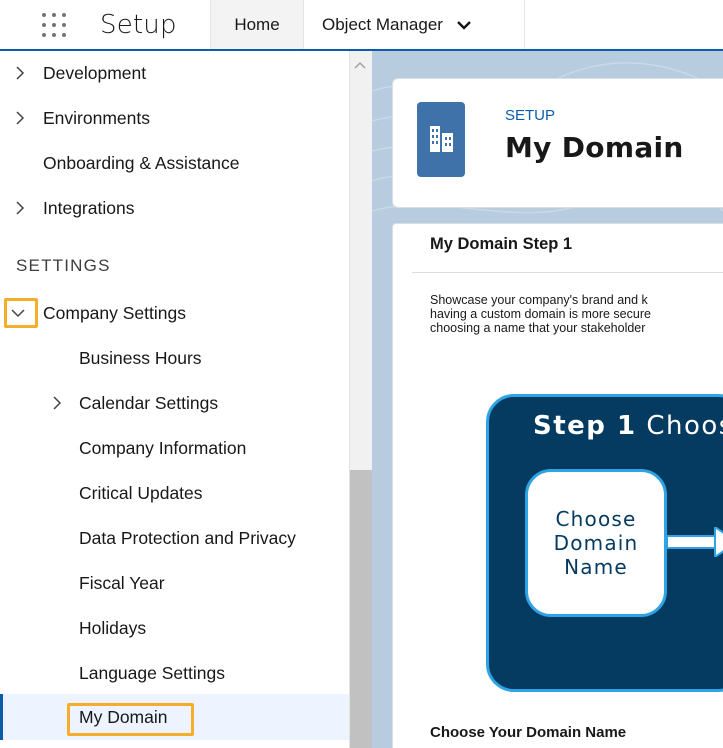 The width and height of the screenshot is (723, 748). What do you see at coordinates (140, 357) in the screenshot?
I see `sidebar-item-label: Business Hours` at bounding box center [140, 357].